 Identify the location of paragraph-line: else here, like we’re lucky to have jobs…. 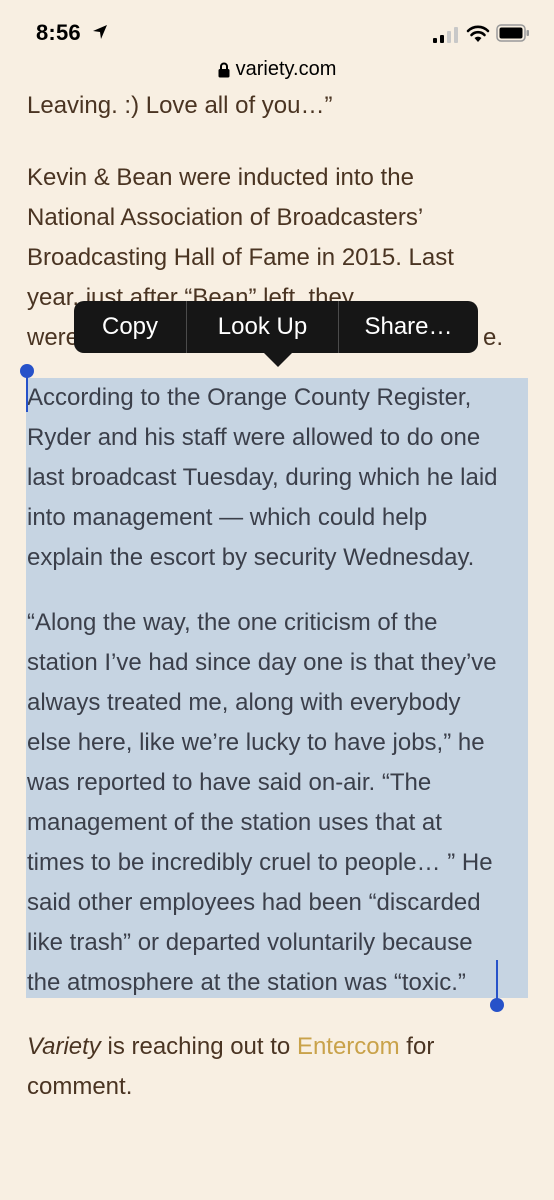
(256, 742).